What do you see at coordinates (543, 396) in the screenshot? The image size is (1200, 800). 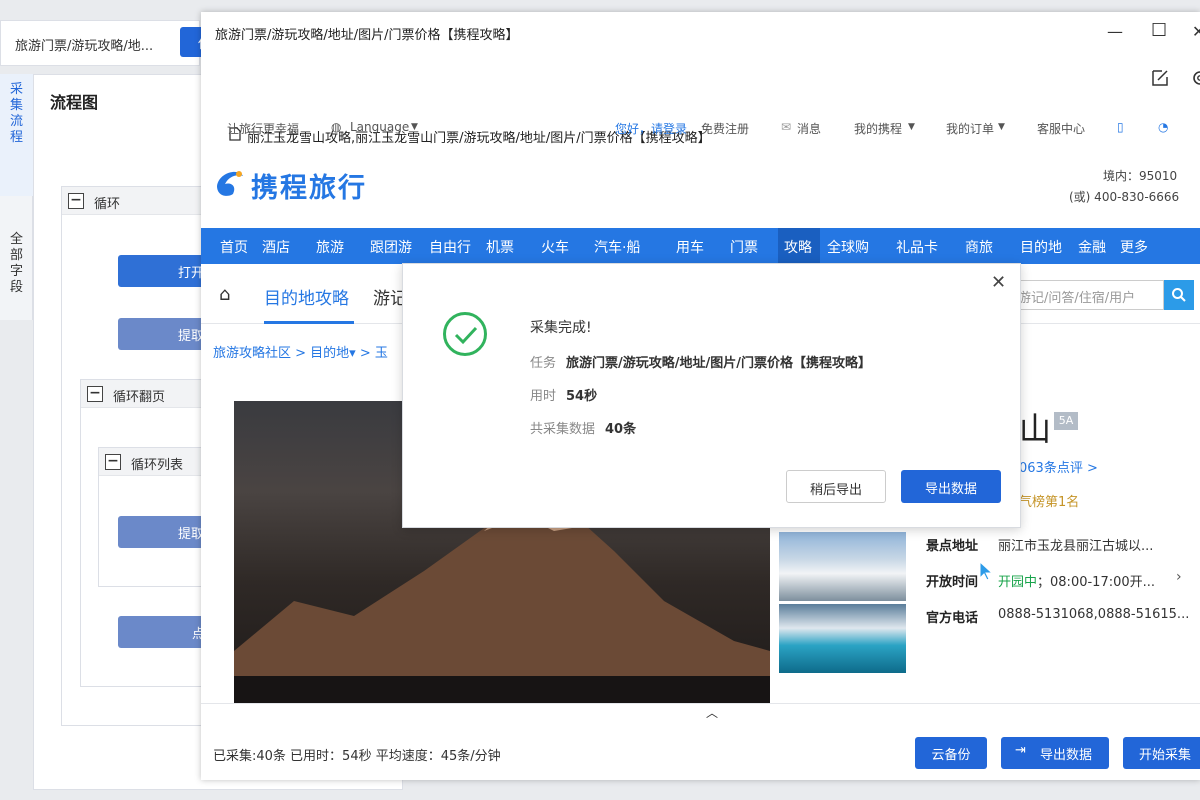 I see `time-label: 用时` at bounding box center [543, 396].